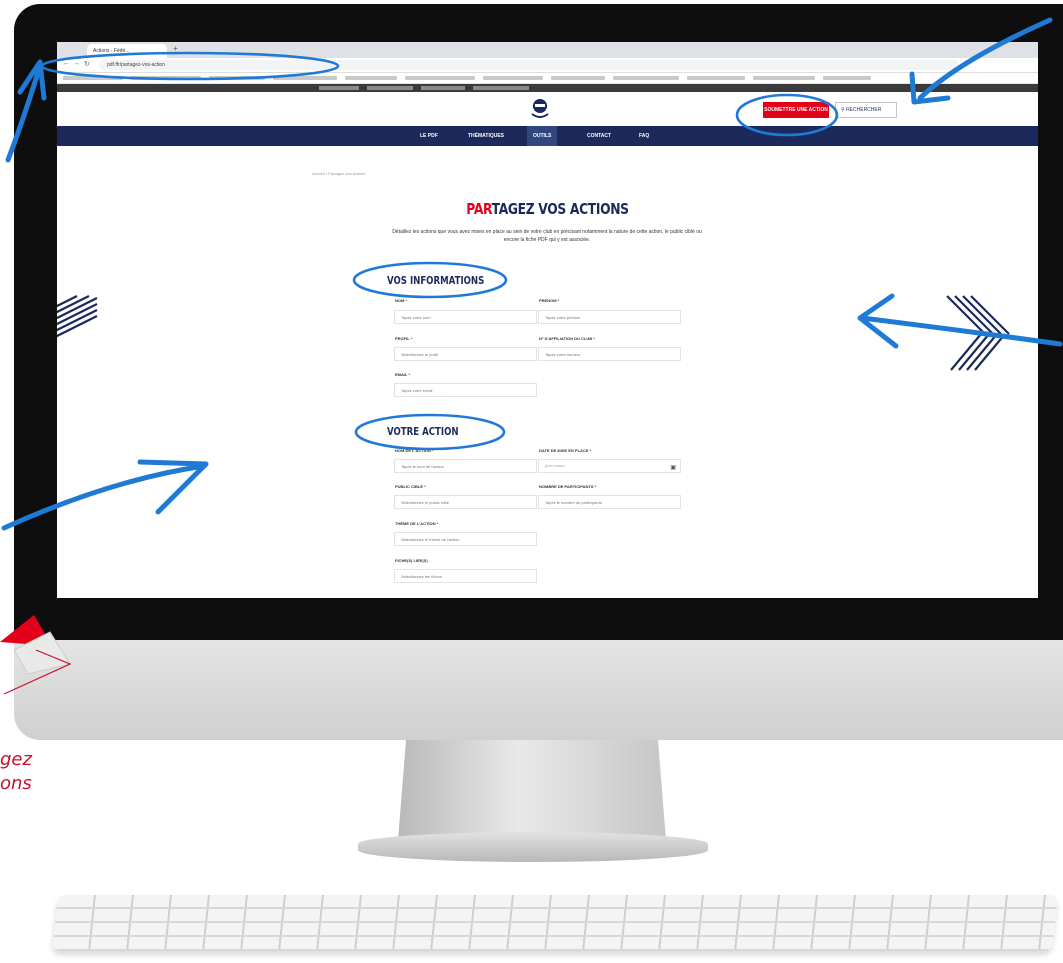  Describe the element at coordinates (985, 59) in the screenshot. I see `cta-arrow-annotation` at that location.